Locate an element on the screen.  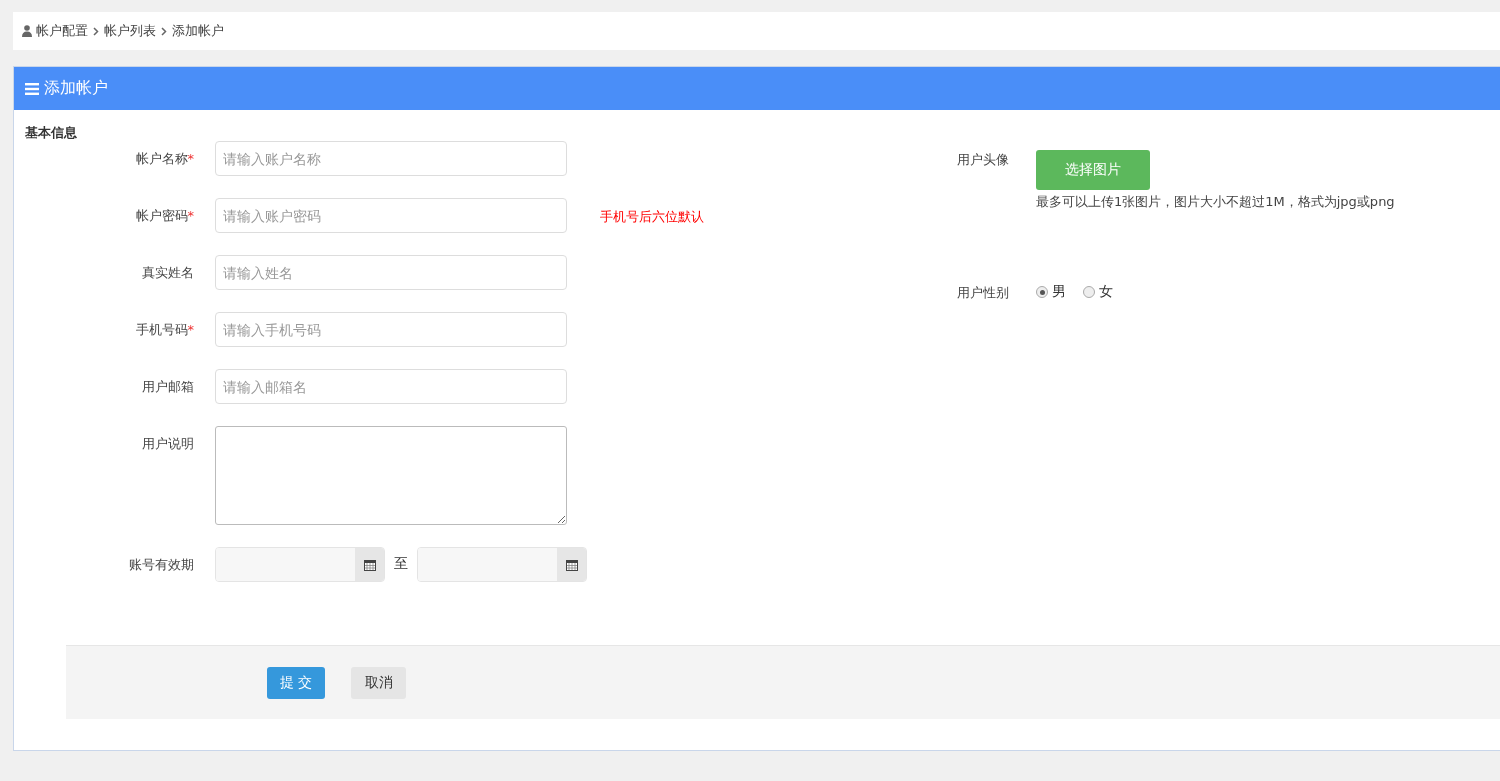
upload-hint: 最多可以上传1张图片，图片大小不超过1M，格式为jpg或png is located at coordinates (1215, 202).